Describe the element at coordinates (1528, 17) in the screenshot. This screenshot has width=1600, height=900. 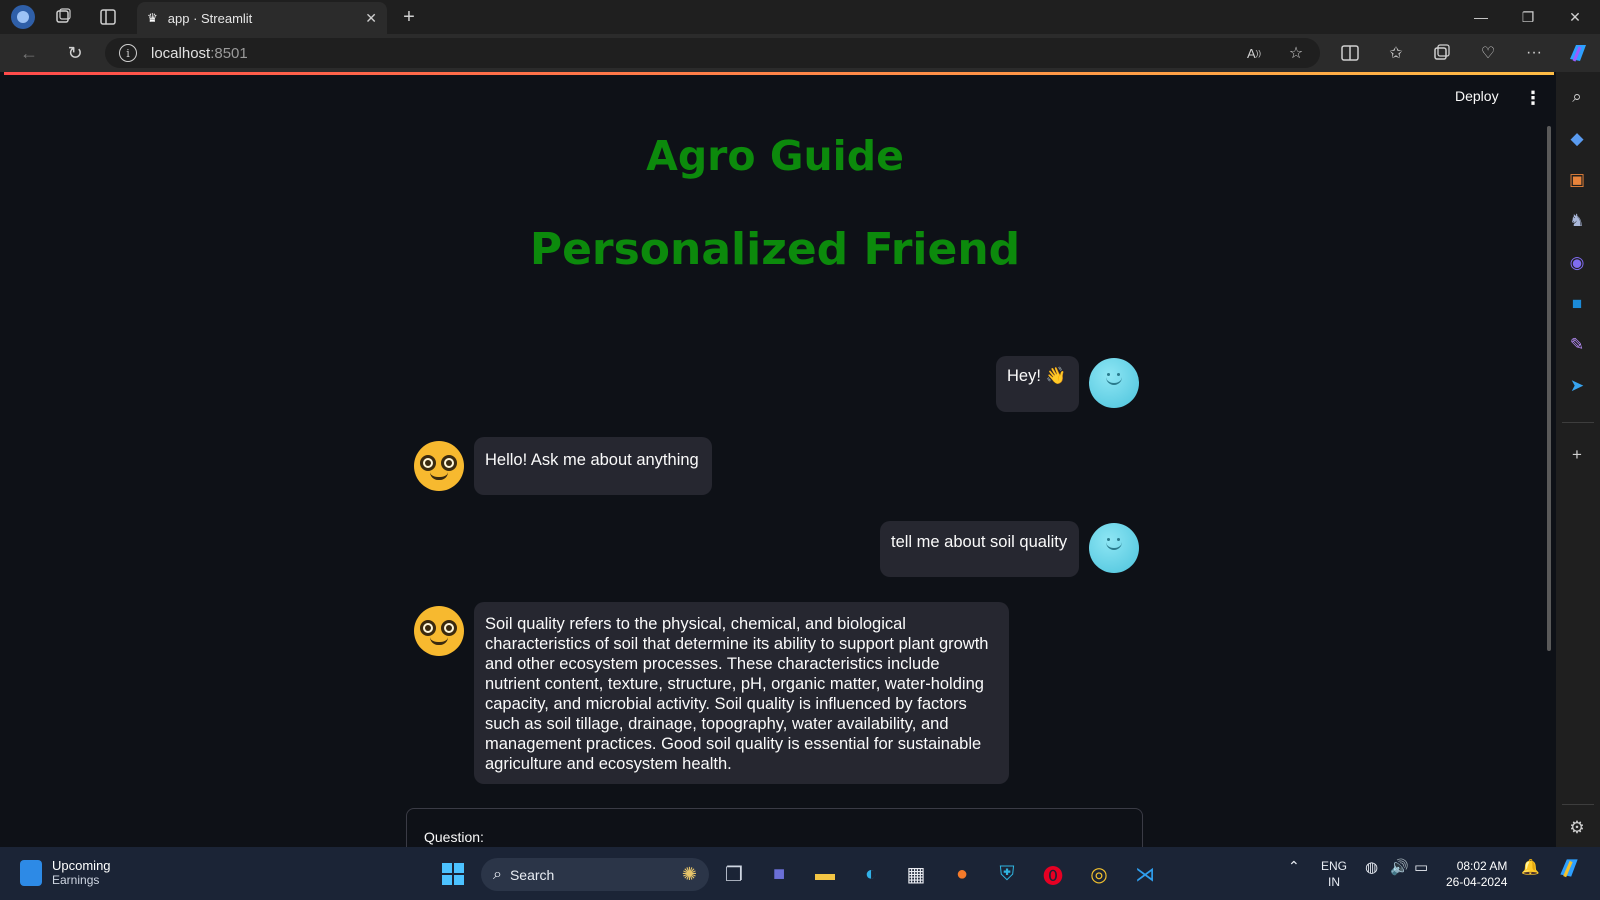
I see `restore-button: ❐` at that location.